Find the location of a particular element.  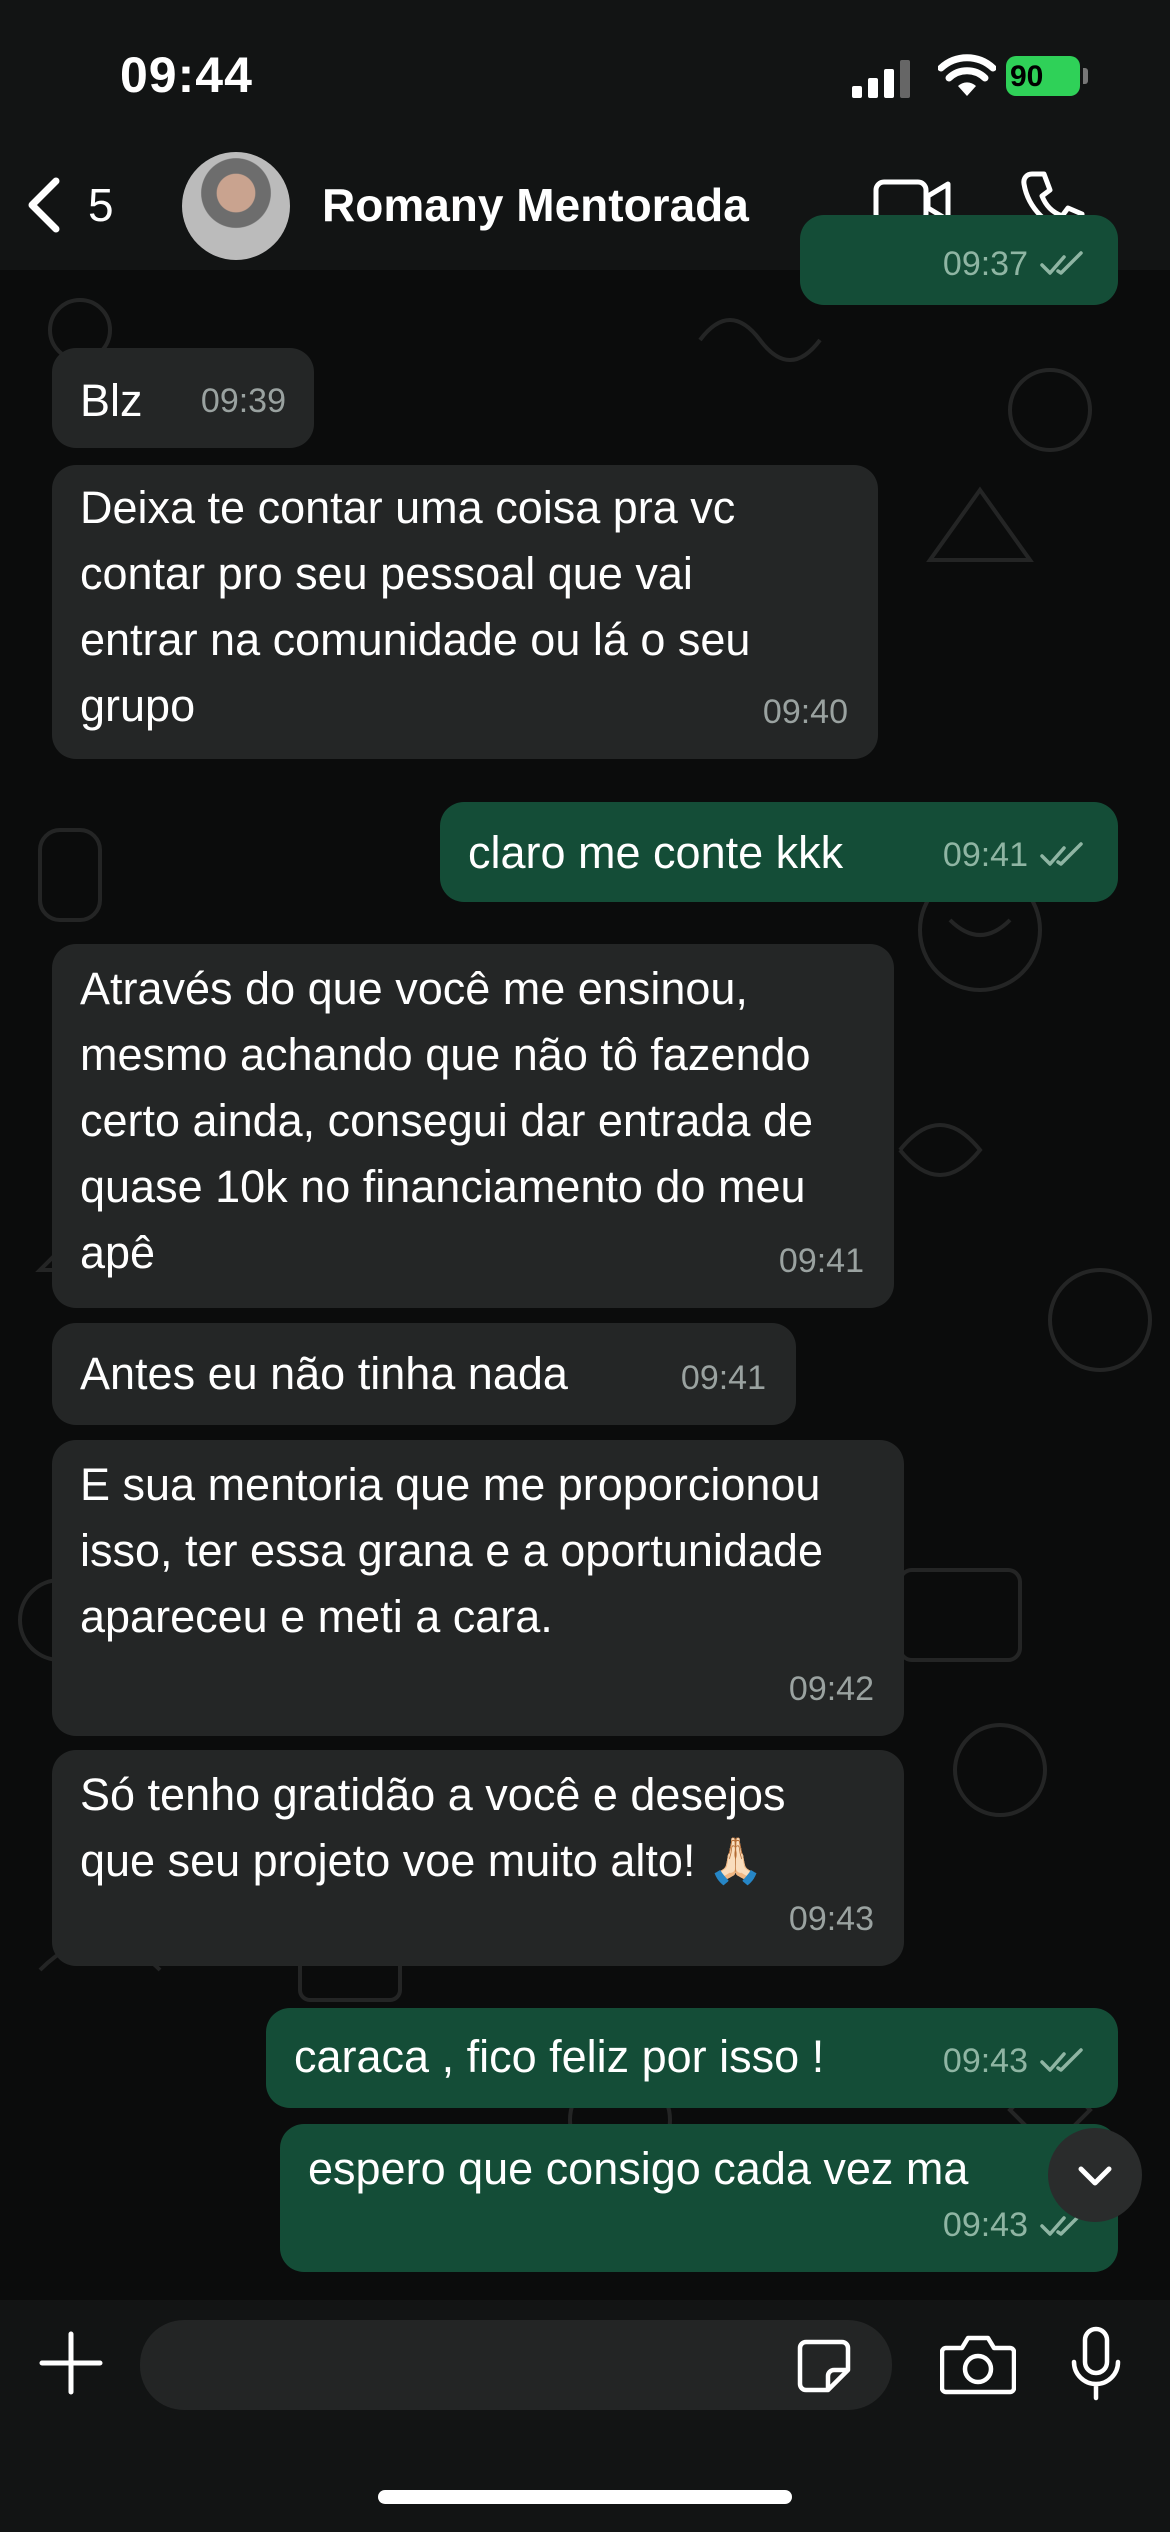

message-bubble-outgoing: 09:37 is located at coordinates (959, 260).